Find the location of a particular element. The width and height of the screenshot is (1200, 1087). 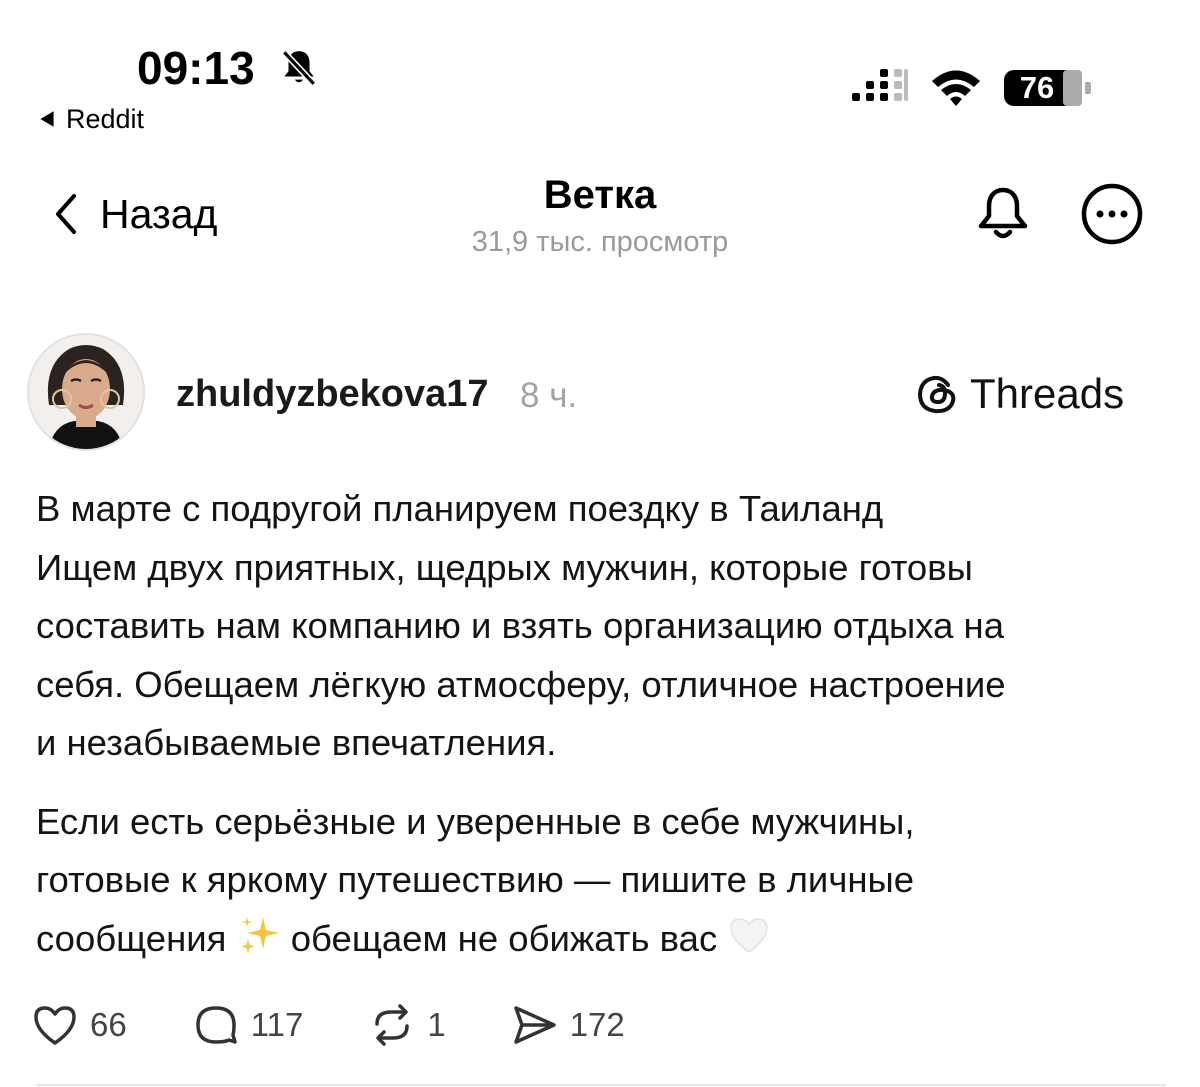

post-line: и незабываемые впечатления. is located at coordinates (296, 742).